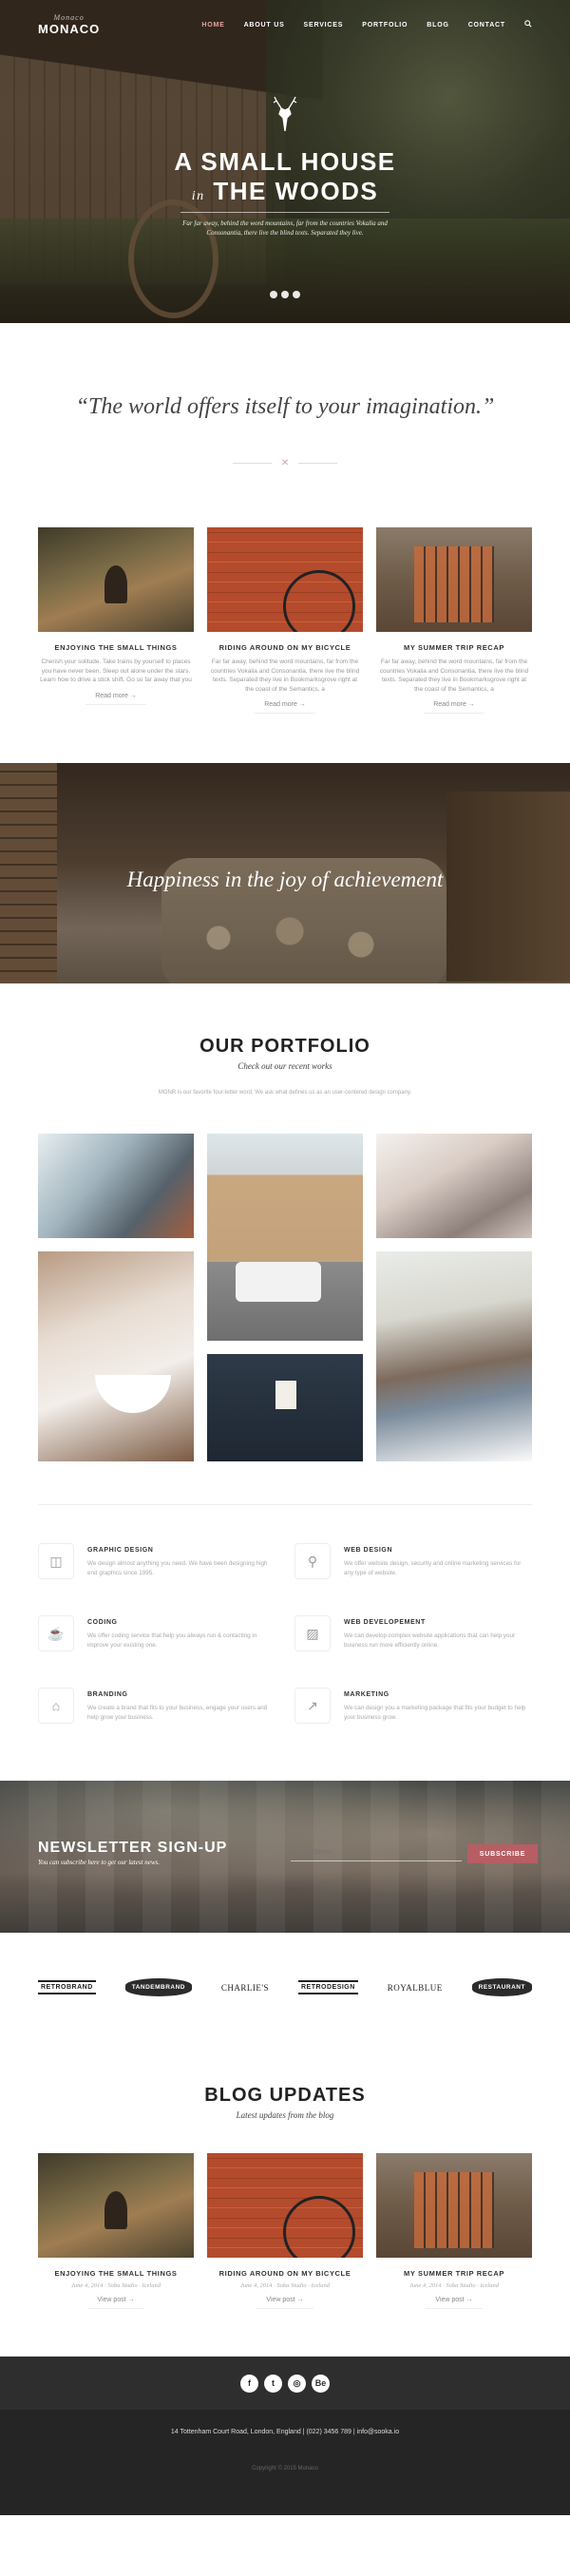 The image size is (570, 2576). What do you see at coordinates (116, 1186) in the screenshot?
I see `portfolio-item-waves` at bounding box center [116, 1186].